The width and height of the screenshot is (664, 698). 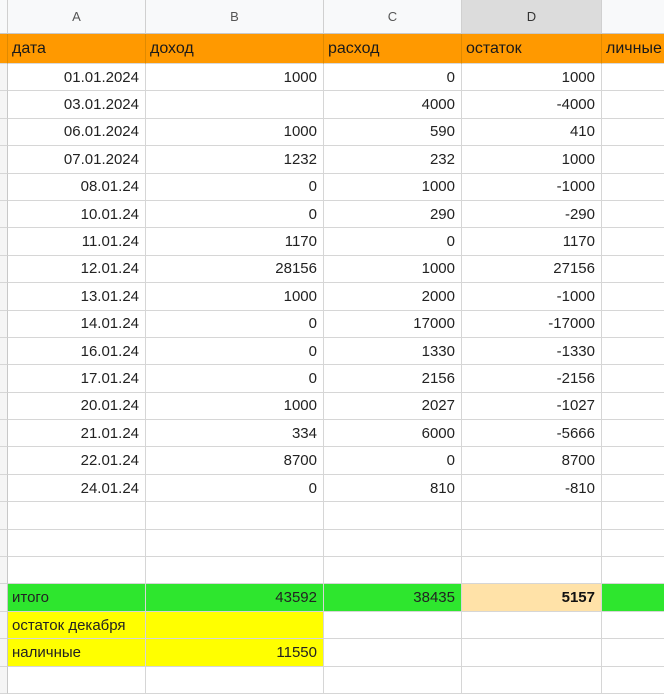 I want to click on totals-personal, so click(x=633, y=598).